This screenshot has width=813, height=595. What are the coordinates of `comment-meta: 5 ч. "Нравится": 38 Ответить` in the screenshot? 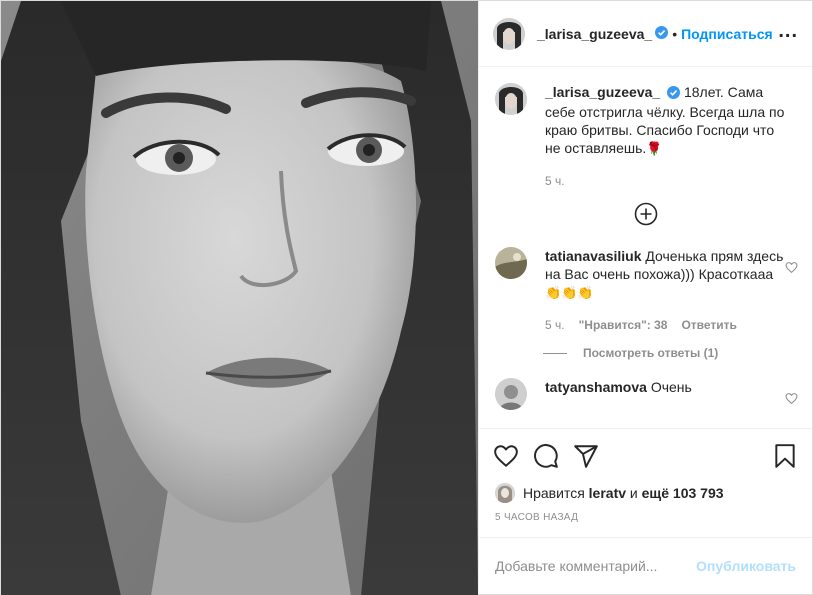 It's located at (665, 325).